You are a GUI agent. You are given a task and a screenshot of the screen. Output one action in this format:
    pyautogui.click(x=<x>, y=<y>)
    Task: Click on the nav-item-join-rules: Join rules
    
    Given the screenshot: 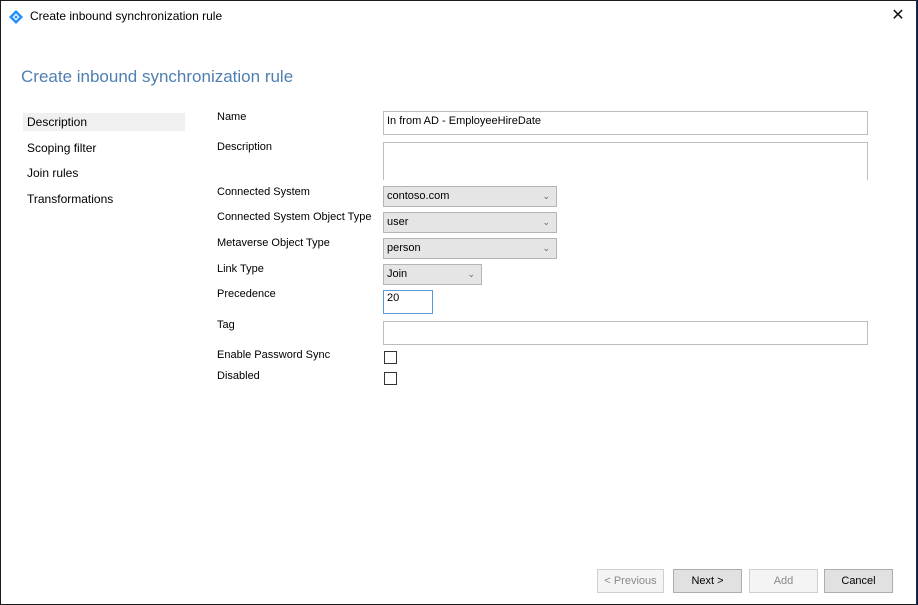 What is the action you would take?
    pyautogui.click(x=104, y=173)
    